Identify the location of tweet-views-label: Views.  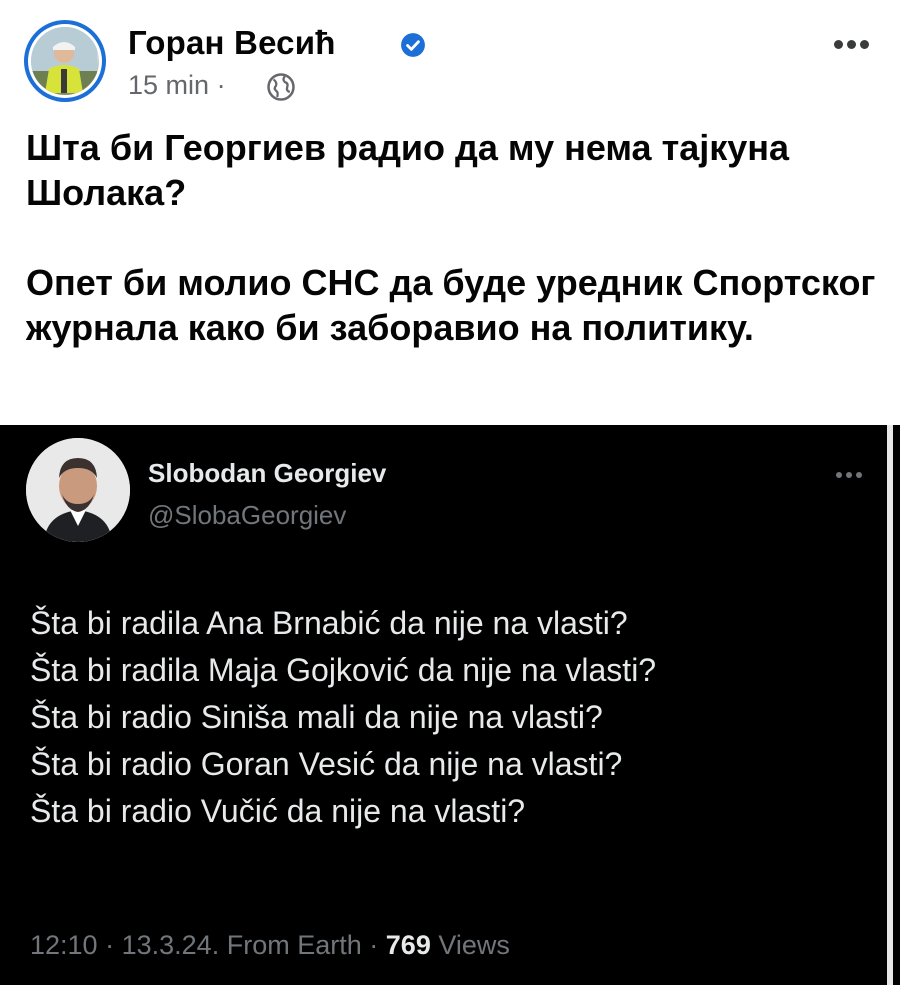
(474, 945).